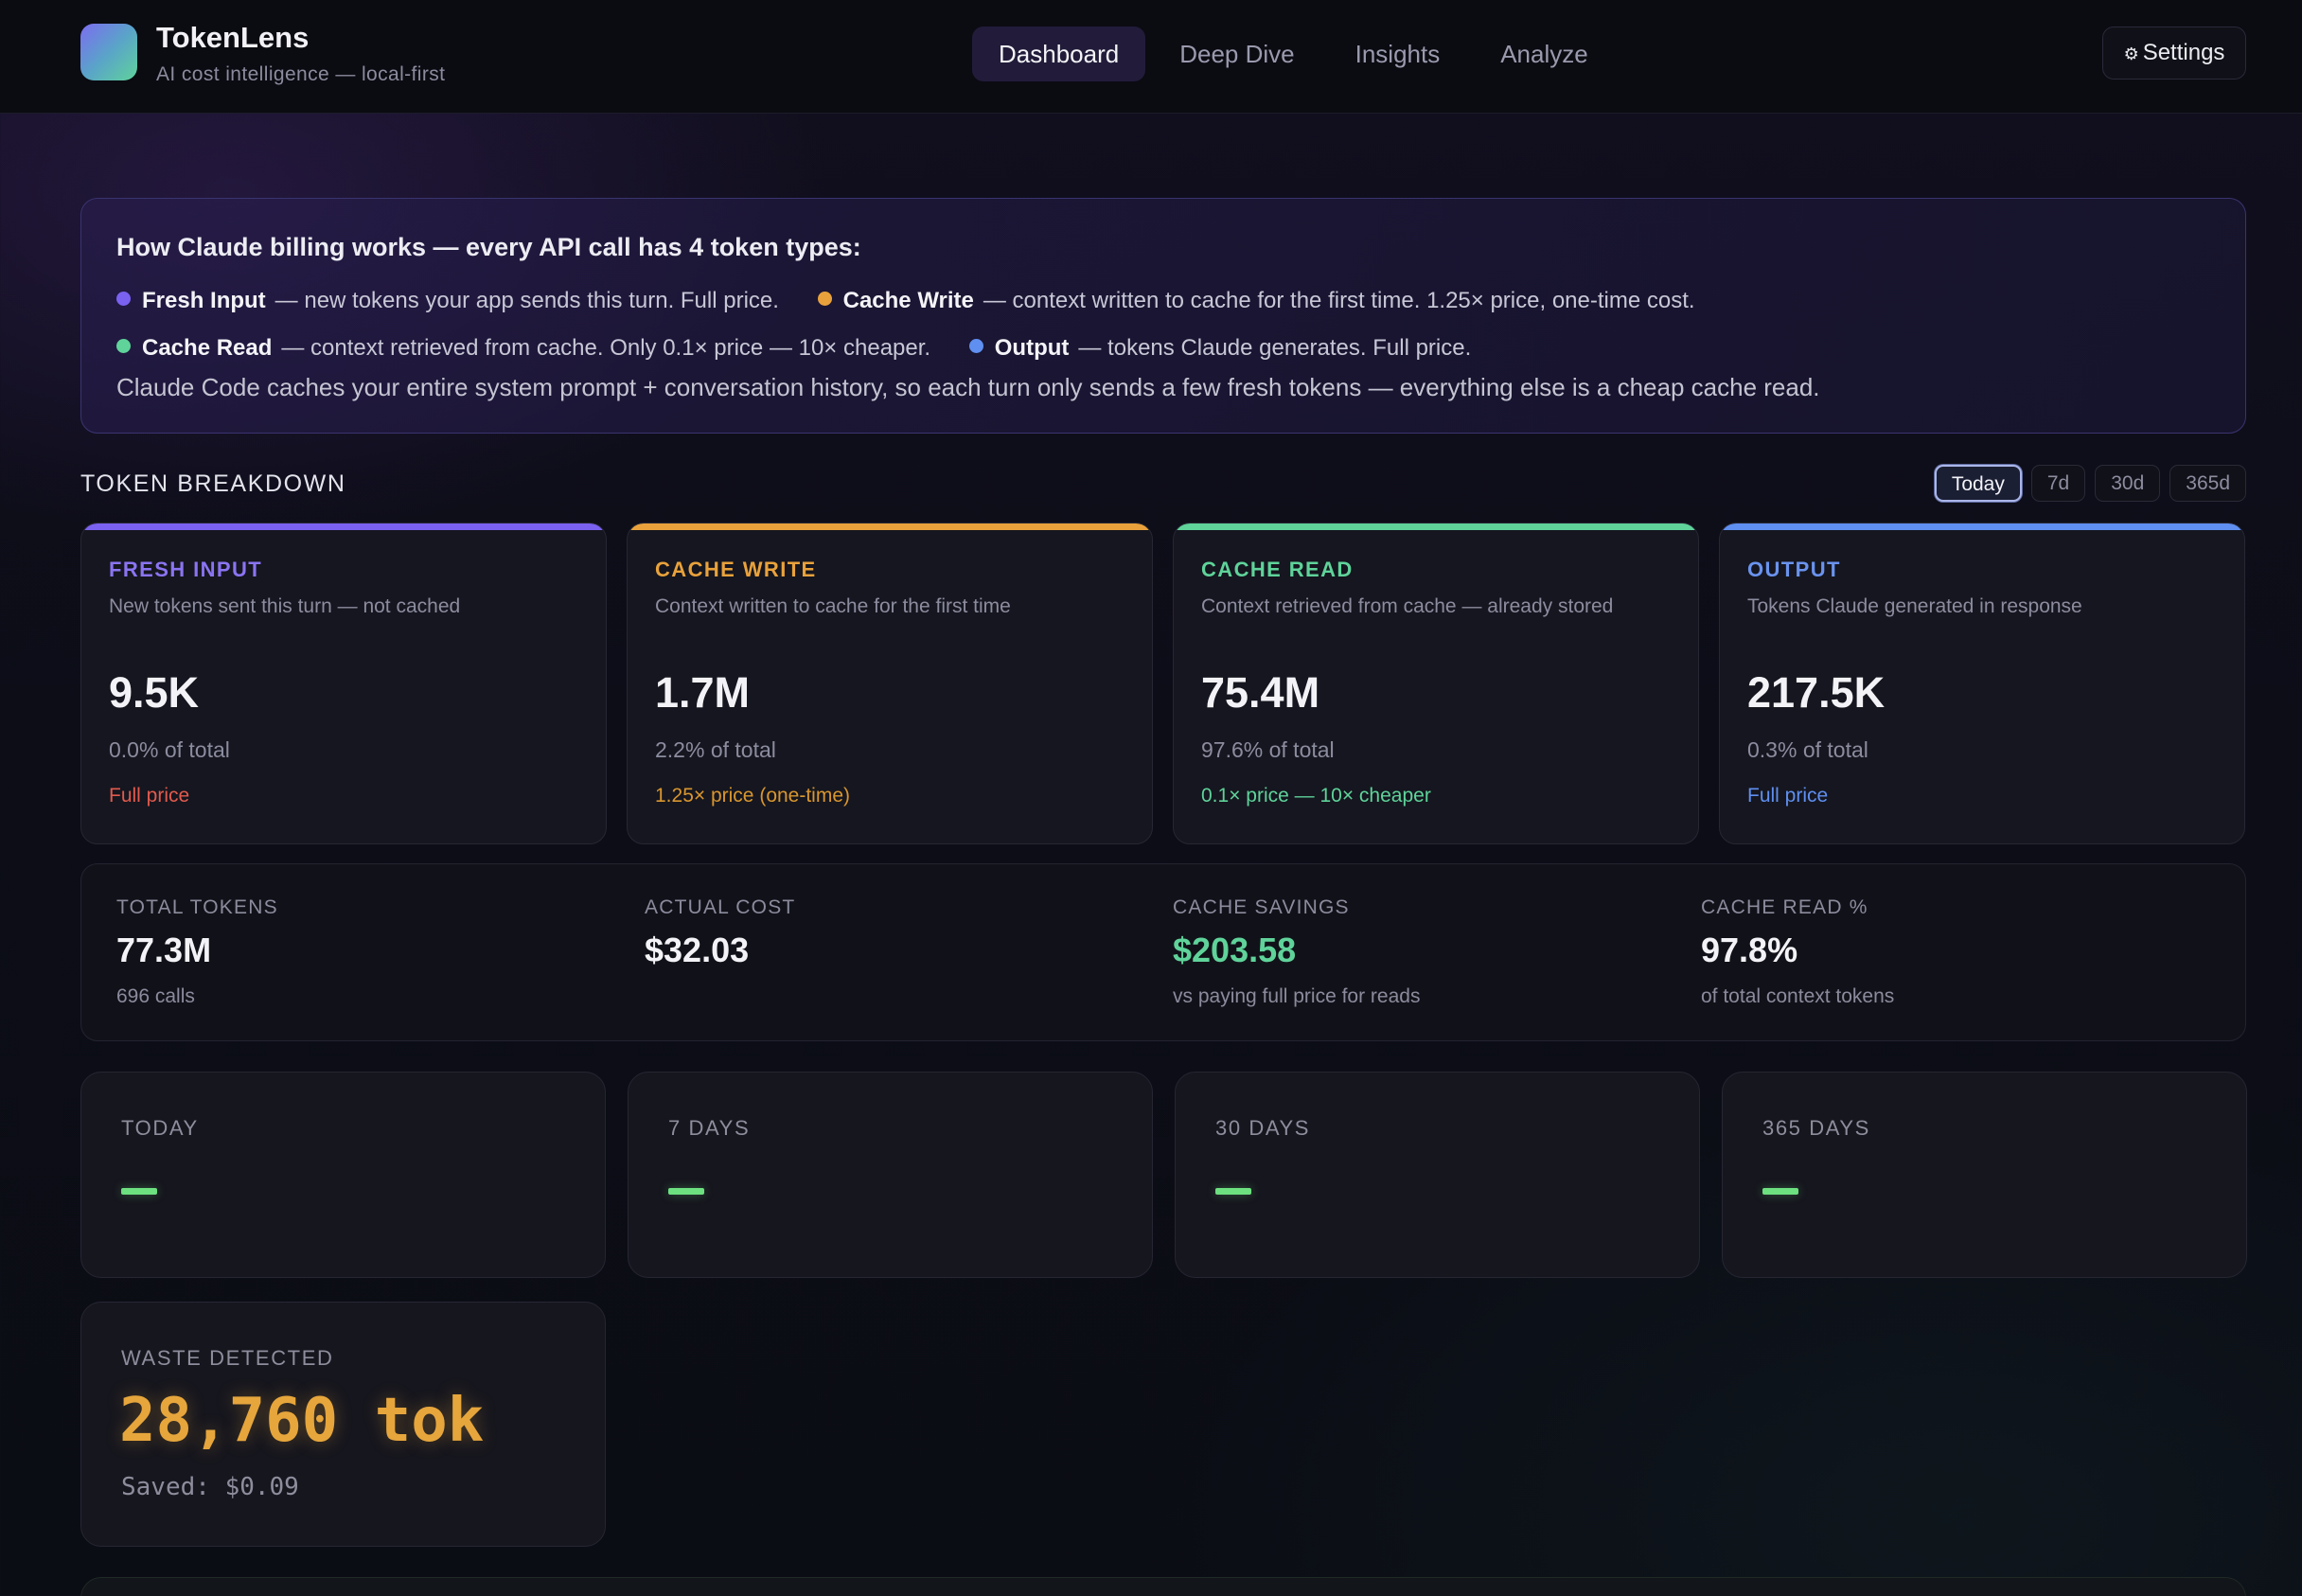 This screenshot has width=2302, height=1596. I want to click on range-7d-button: 7d, so click(2058, 484).